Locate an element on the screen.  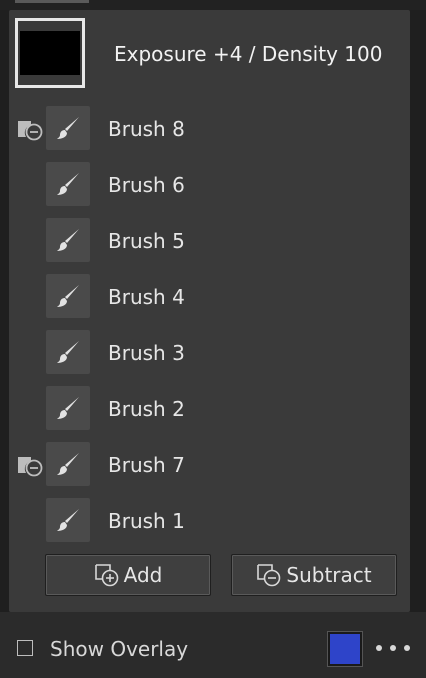
subtract-button-label: Subtract is located at coordinates (329, 575).